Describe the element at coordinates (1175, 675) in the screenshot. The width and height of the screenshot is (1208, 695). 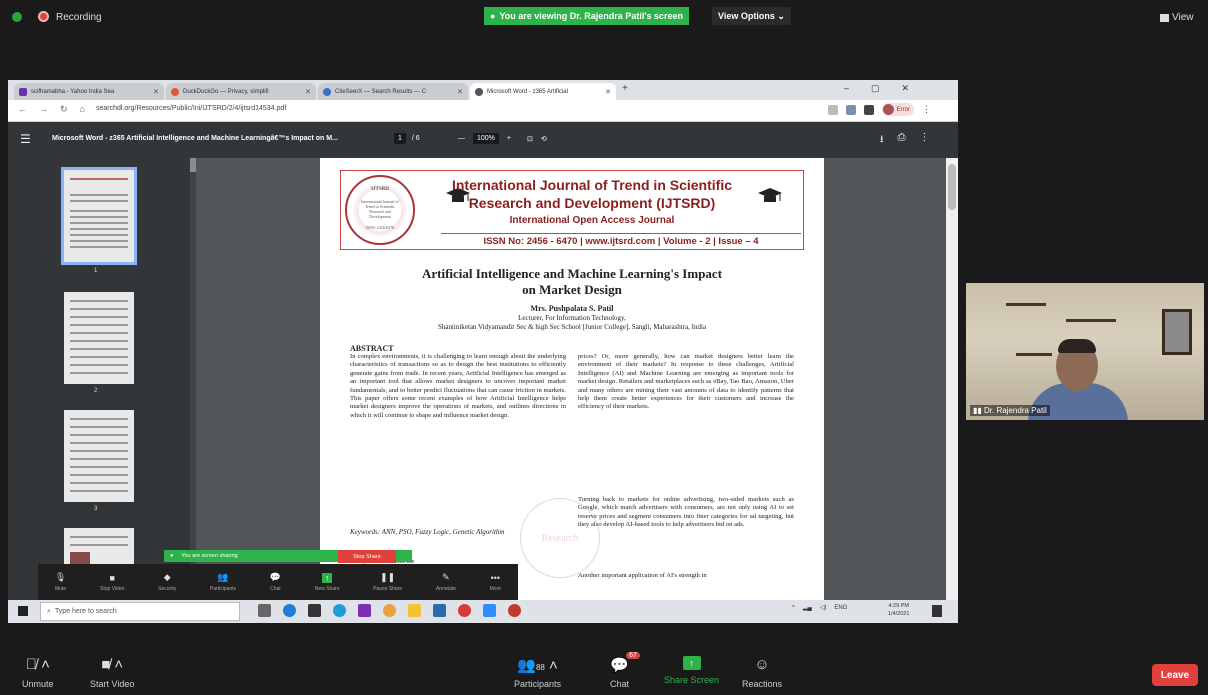
I see `leave-button: Leave` at that location.